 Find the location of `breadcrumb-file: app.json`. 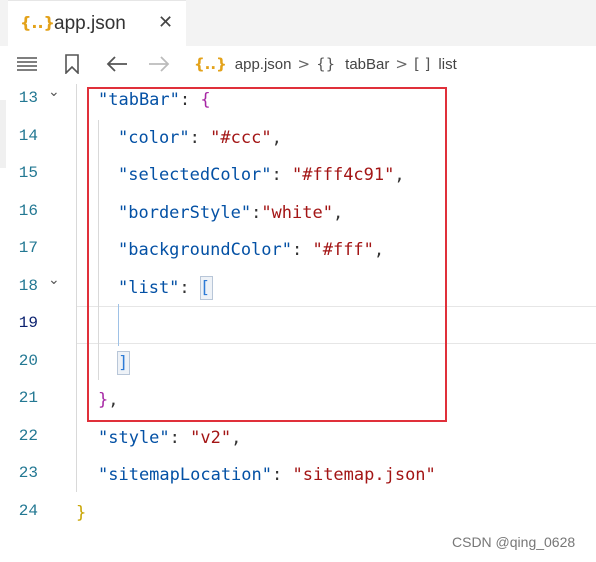

breadcrumb-file: app.json is located at coordinates (263, 64).